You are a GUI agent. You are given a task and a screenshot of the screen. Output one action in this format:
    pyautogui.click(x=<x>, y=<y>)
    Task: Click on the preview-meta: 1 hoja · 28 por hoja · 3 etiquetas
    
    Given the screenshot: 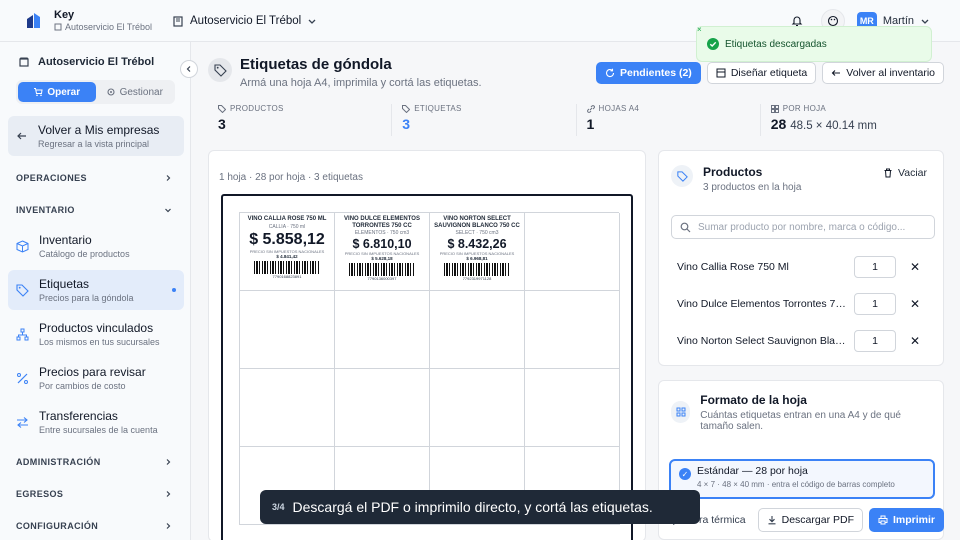 What is the action you would take?
    pyautogui.click(x=291, y=177)
    